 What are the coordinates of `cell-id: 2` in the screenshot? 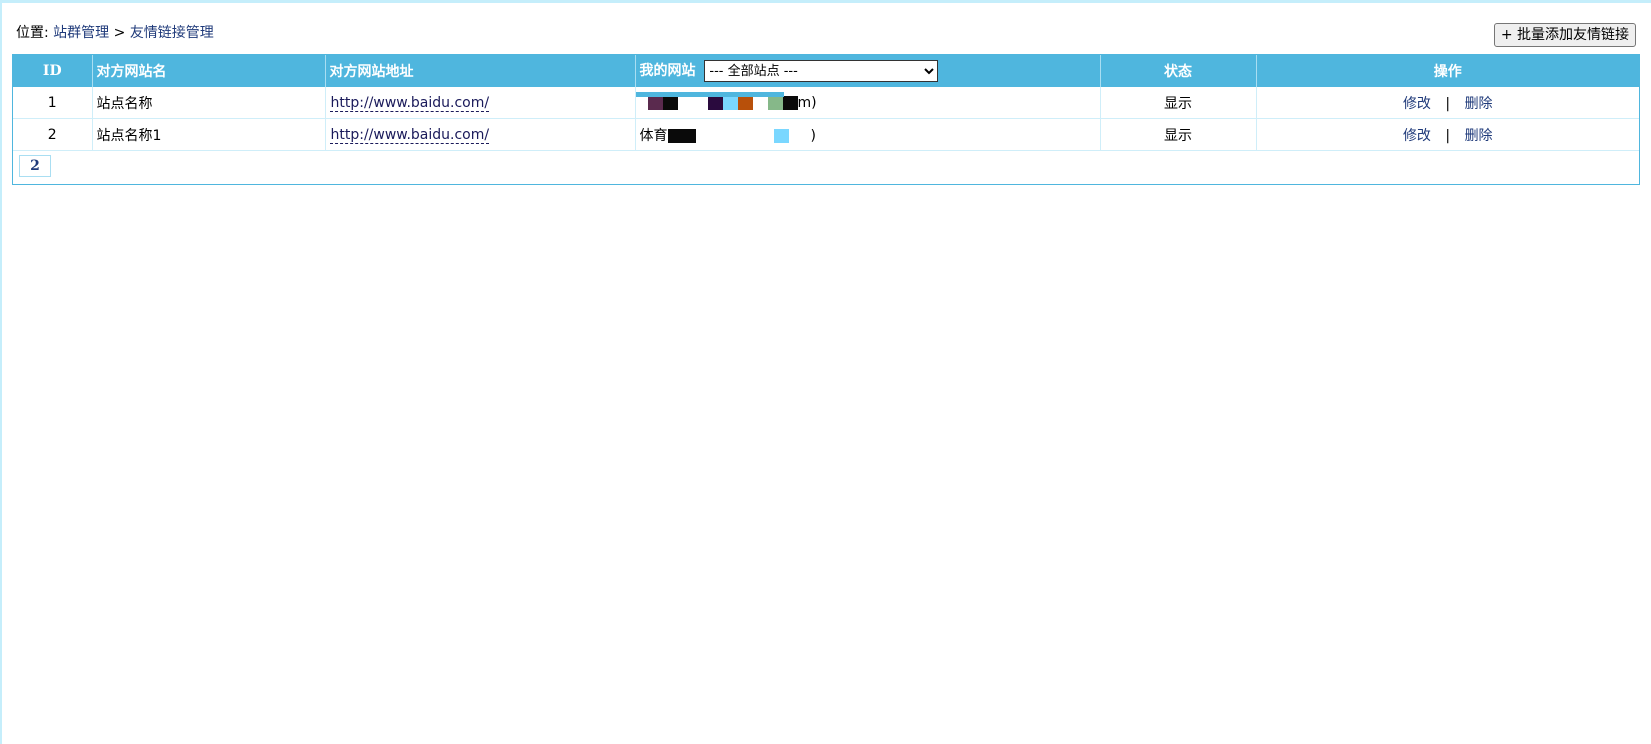 It's located at (53, 134).